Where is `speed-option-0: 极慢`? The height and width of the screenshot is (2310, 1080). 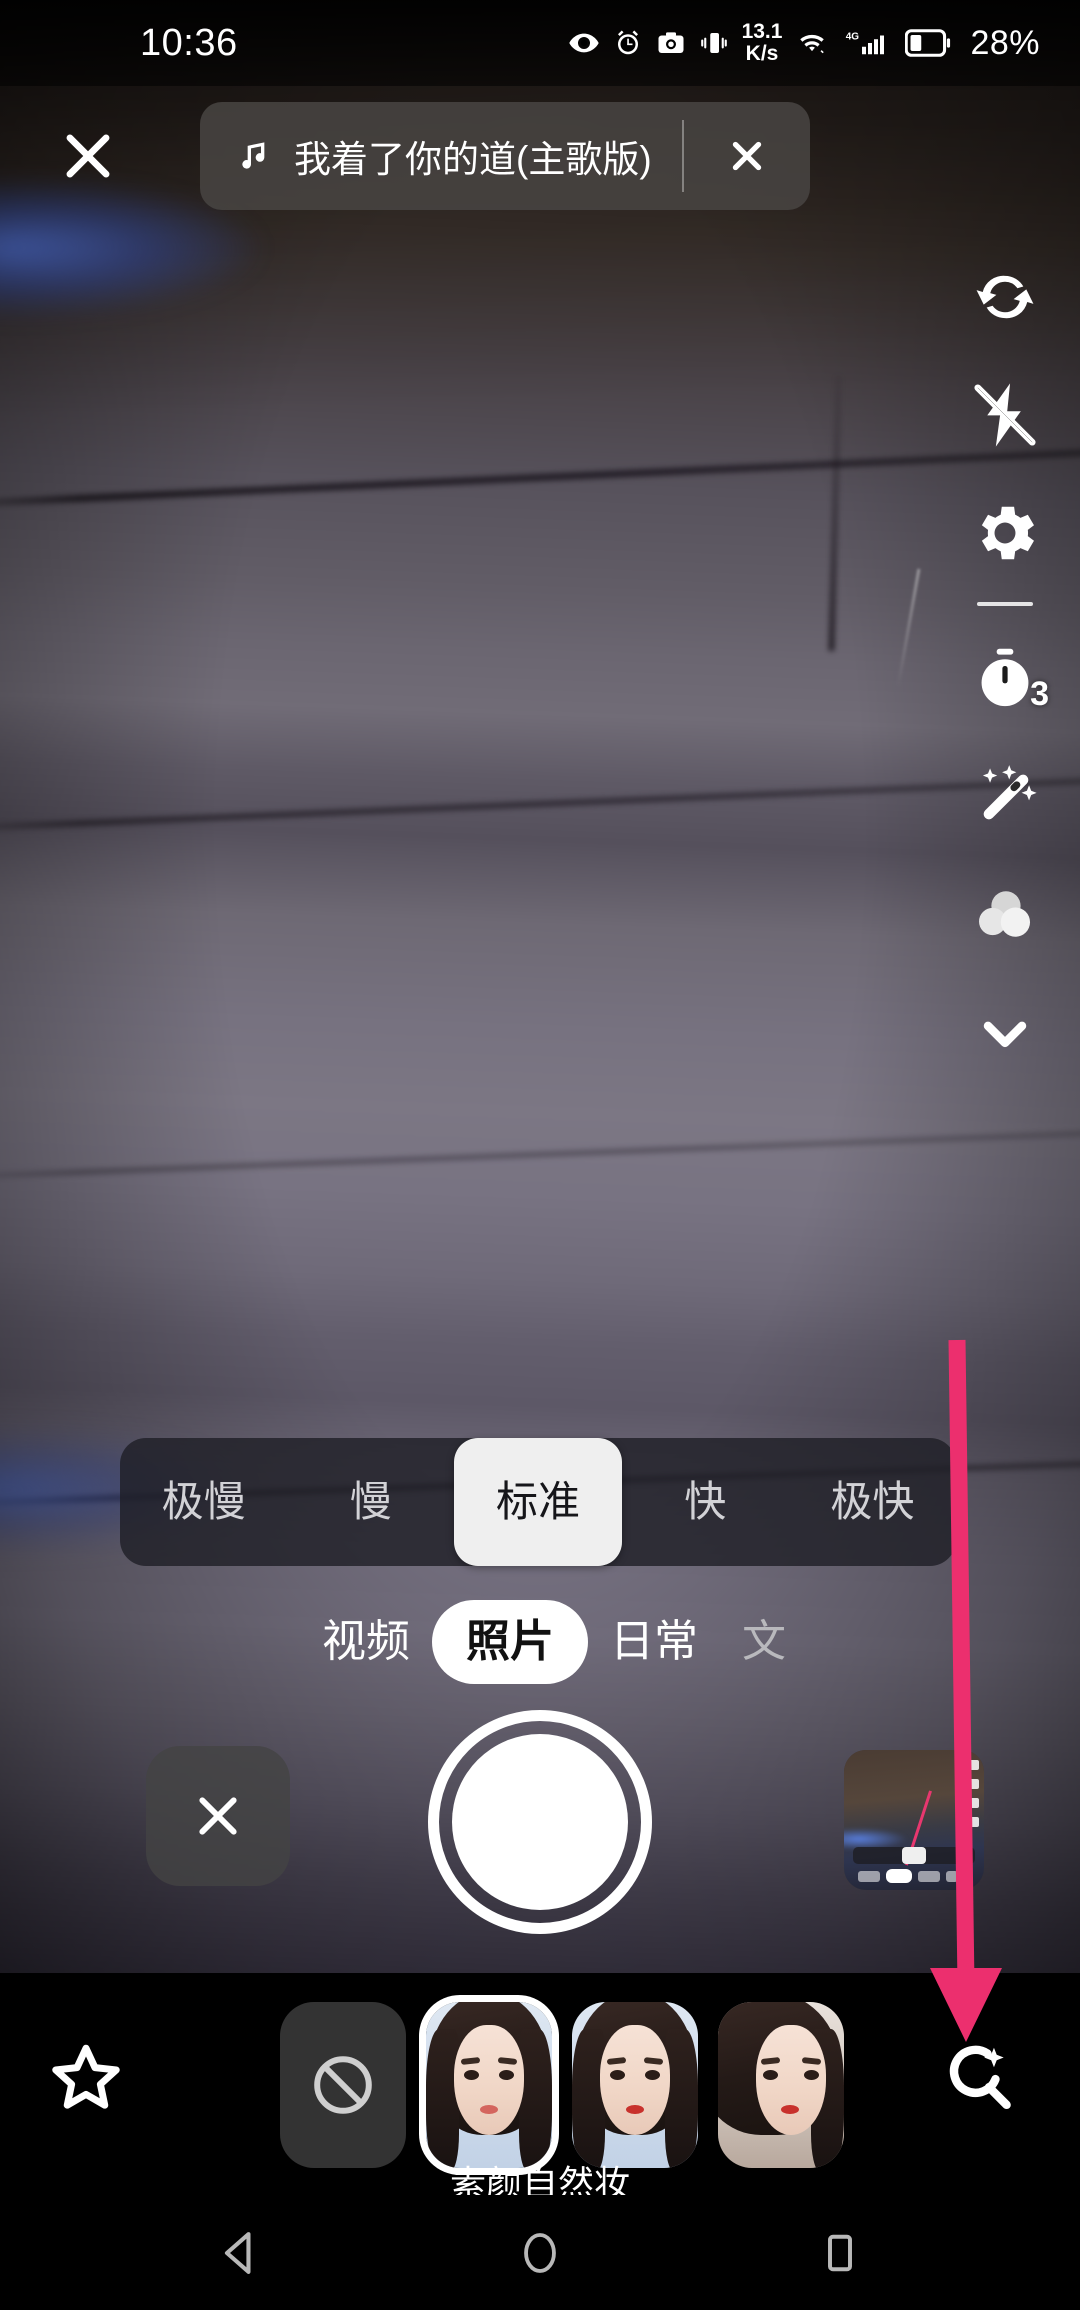
speed-option-0: 极慢 is located at coordinates (203, 1502).